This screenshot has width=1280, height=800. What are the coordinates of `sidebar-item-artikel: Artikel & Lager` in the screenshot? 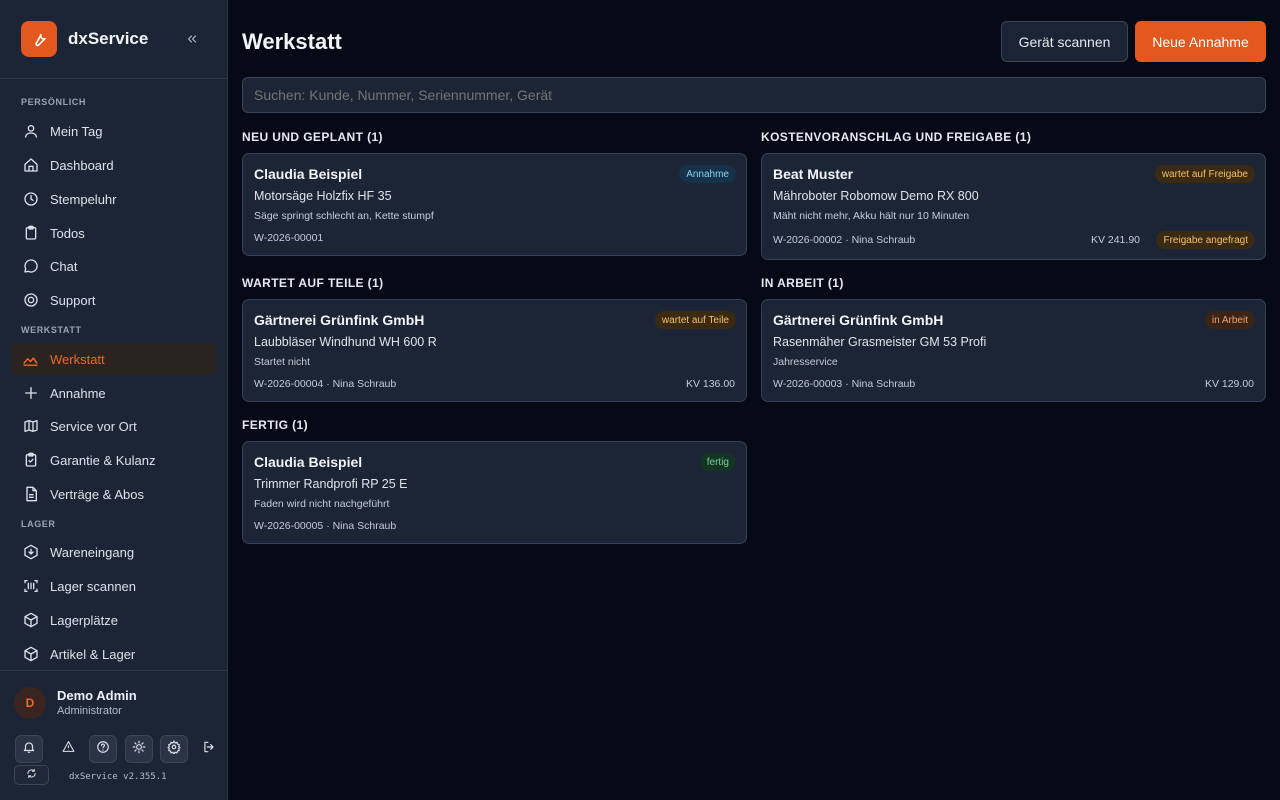 It's located at (113, 654).